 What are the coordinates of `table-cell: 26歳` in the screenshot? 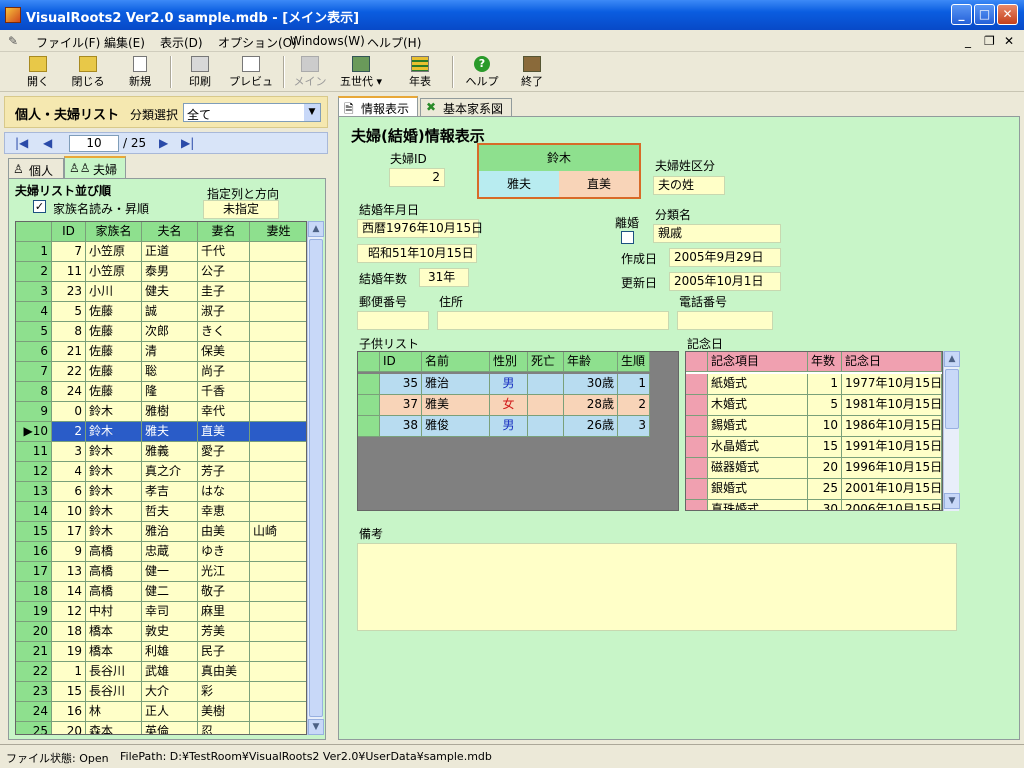 It's located at (591, 426).